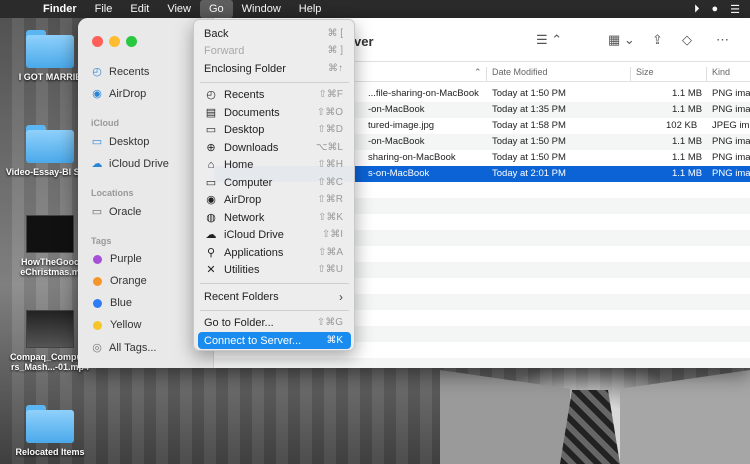  What do you see at coordinates (274, 199) in the screenshot?
I see `menu-item-airdrop: ◉ AirDrop ⇧⌘R` at bounding box center [274, 199].